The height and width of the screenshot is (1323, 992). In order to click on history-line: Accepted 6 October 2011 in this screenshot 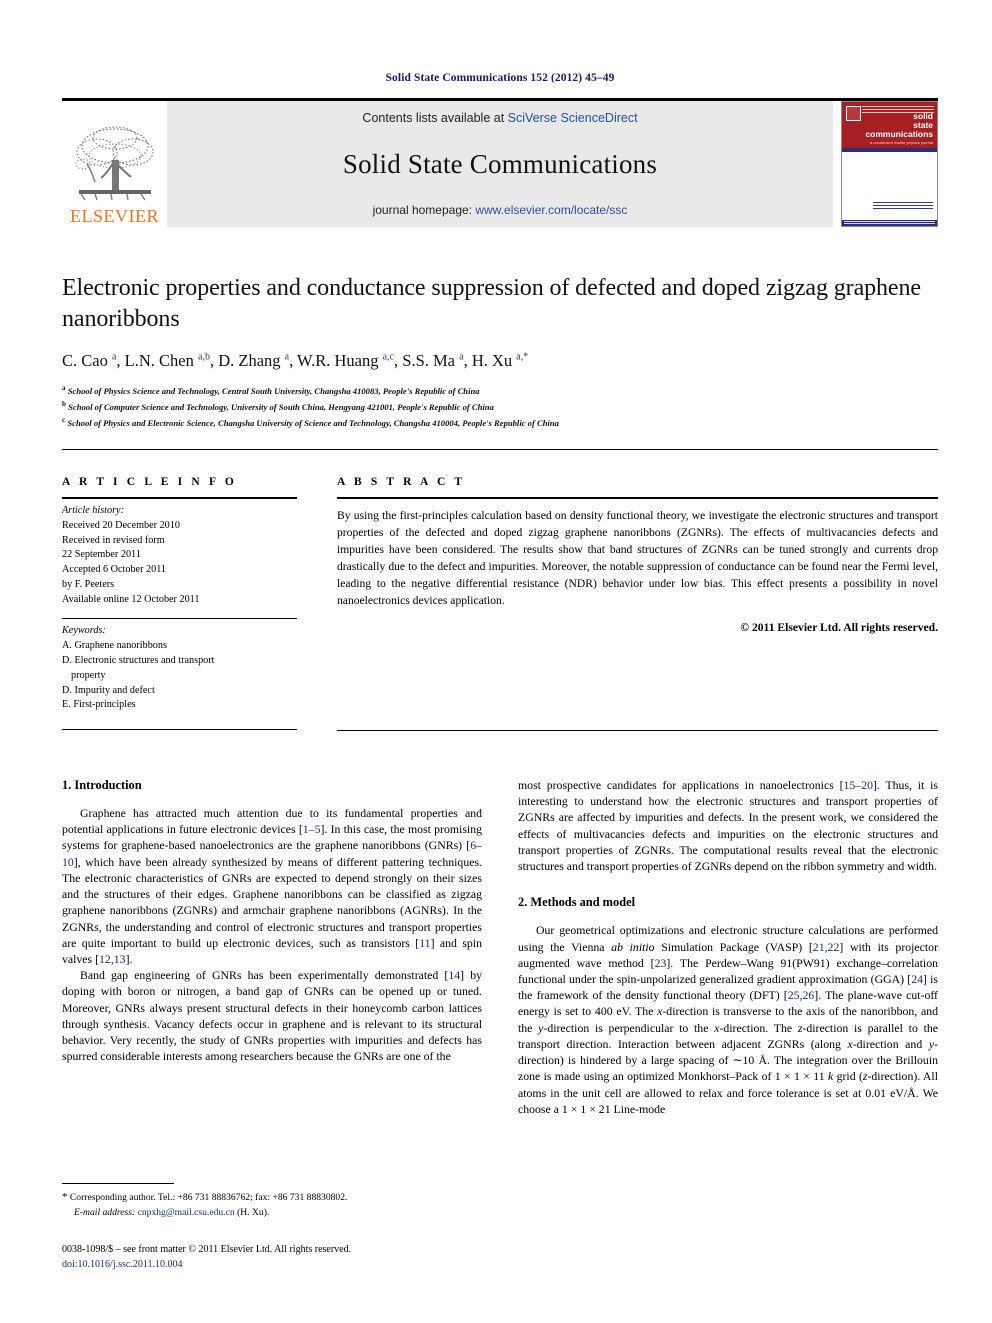, I will do `click(114, 570)`.